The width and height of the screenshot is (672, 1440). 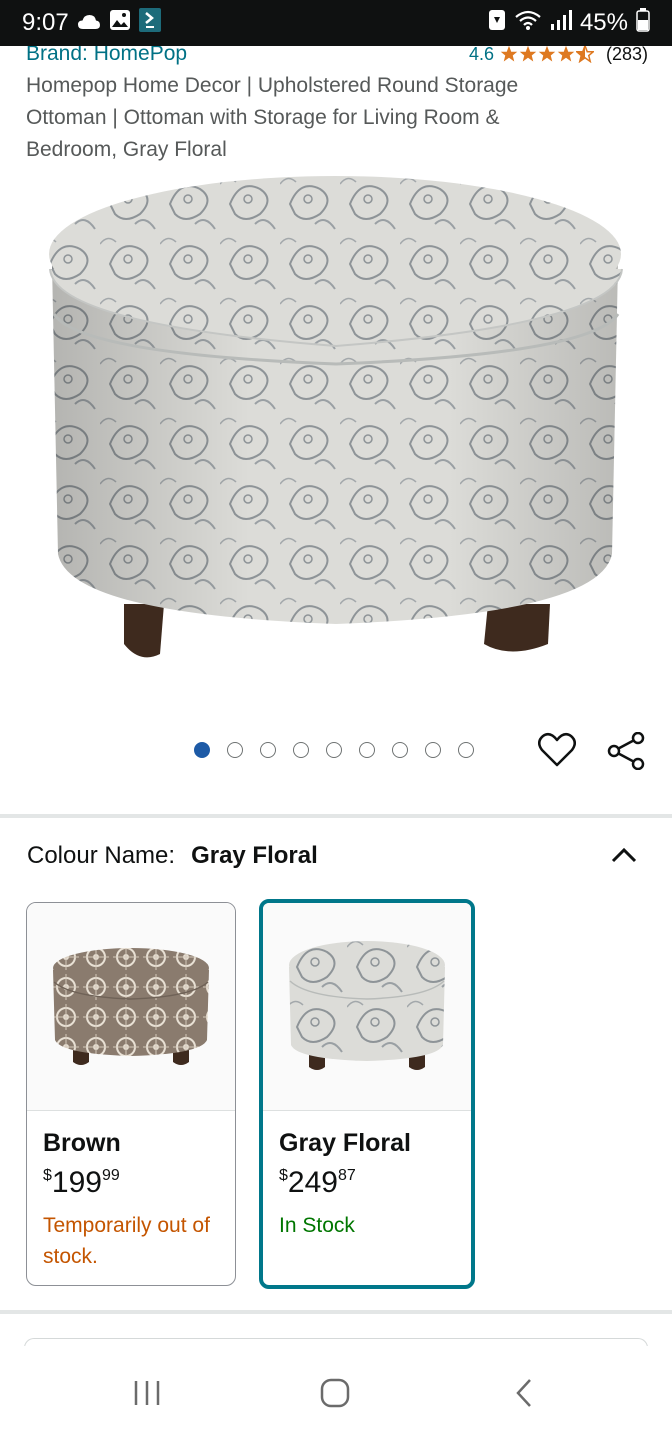 I want to click on share-icon, so click(x=626, y=753).